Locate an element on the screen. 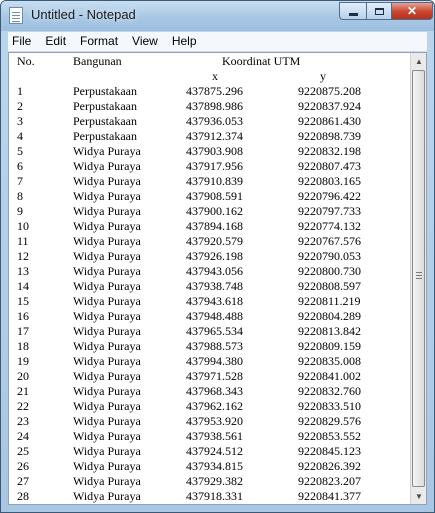 The height and width of the screenshot is (513, 435). row-number: 12 is located at coordinates (23, 256).